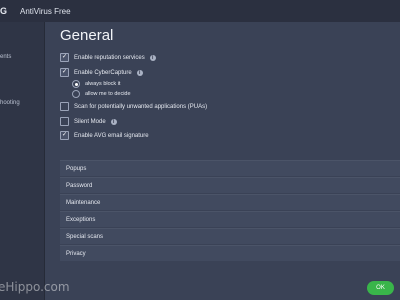 The height and width of the screenshot is (300, 400). I want to click on radio-button-selected, so click(76, 84).